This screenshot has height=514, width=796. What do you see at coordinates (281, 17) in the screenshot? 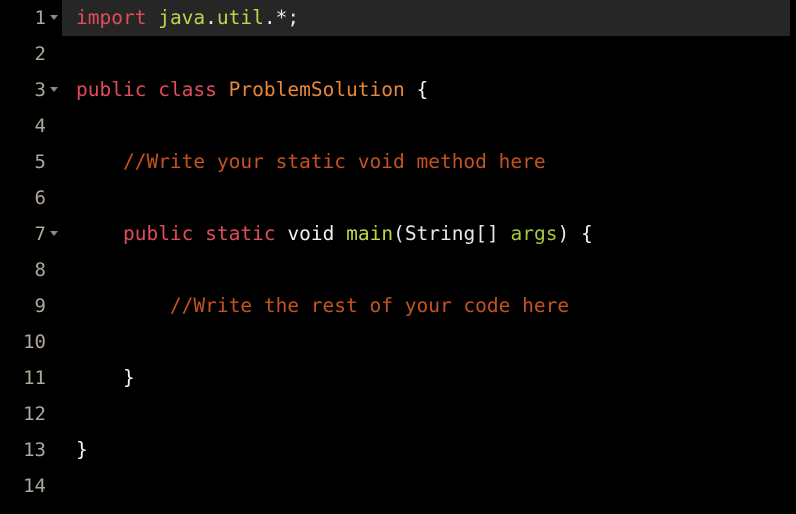
I see `token-punct: *` at bounding box center [281, 17].